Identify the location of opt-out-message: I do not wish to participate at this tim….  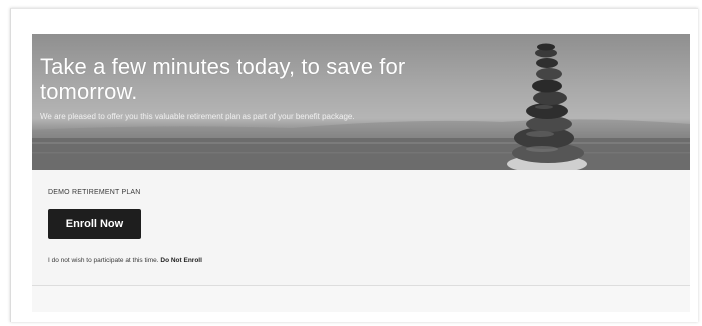
(103, 260).